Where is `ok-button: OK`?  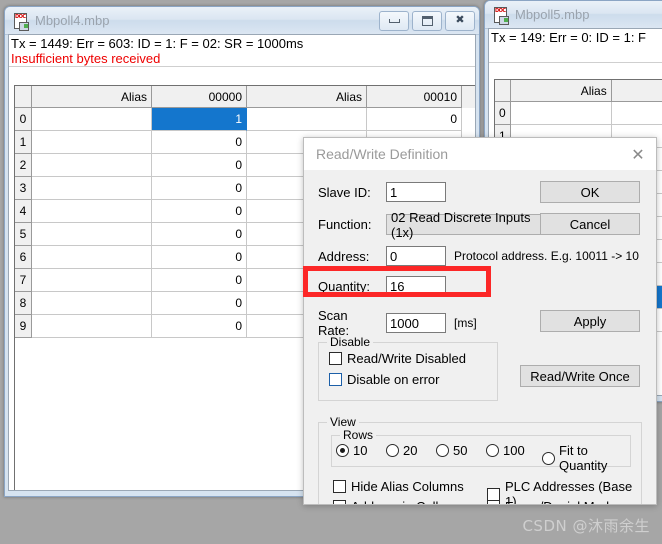 ok-button: OK is located at coordinates (590, 192).